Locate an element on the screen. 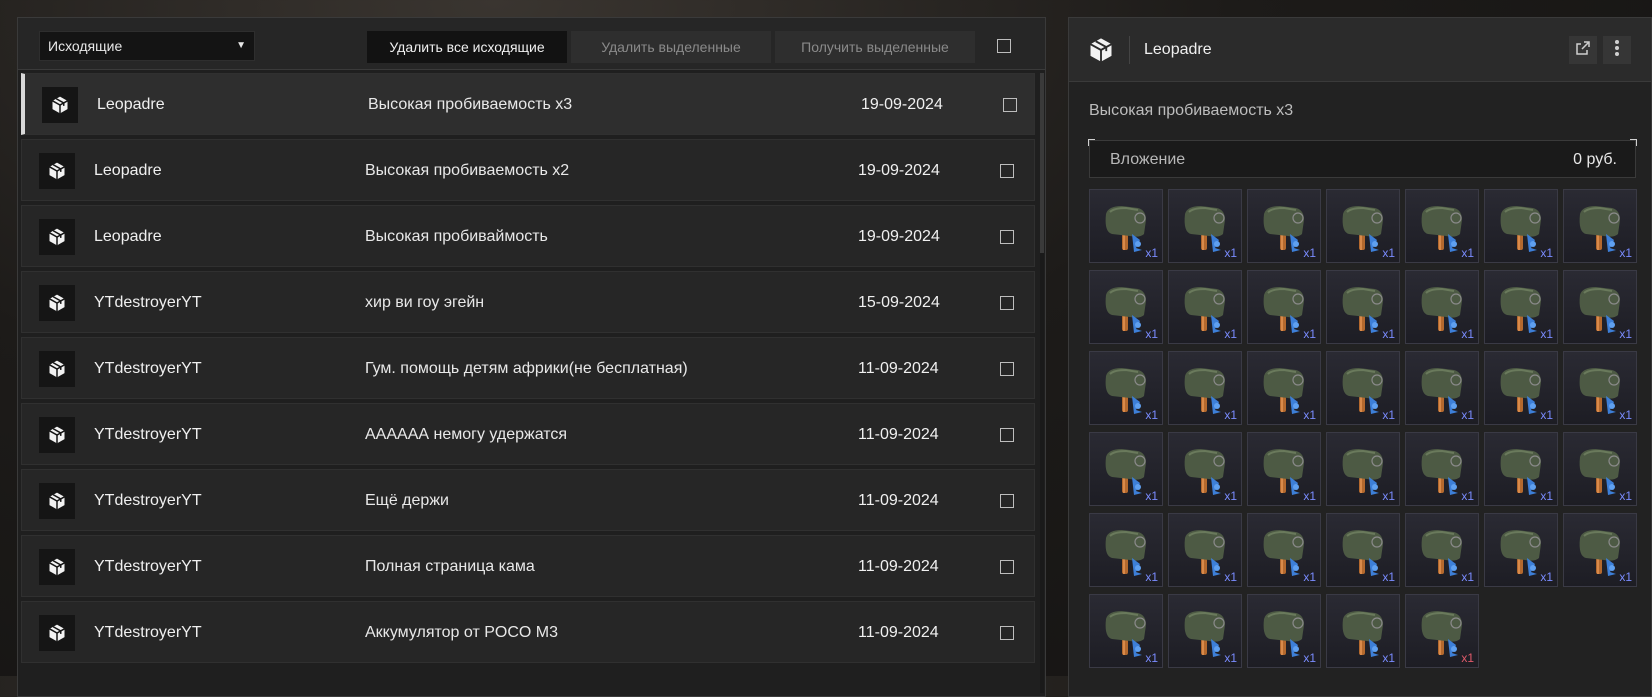  mail-row: YTdestroyerYT хир ви гоу эгейн 15-09-2024 is located at coordinates (528, 302).